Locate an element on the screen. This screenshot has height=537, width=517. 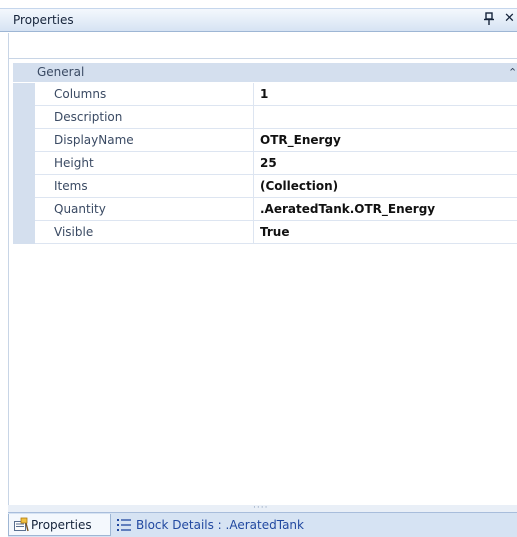
panel-splitter: ···· is located at coordinates (262, 508).